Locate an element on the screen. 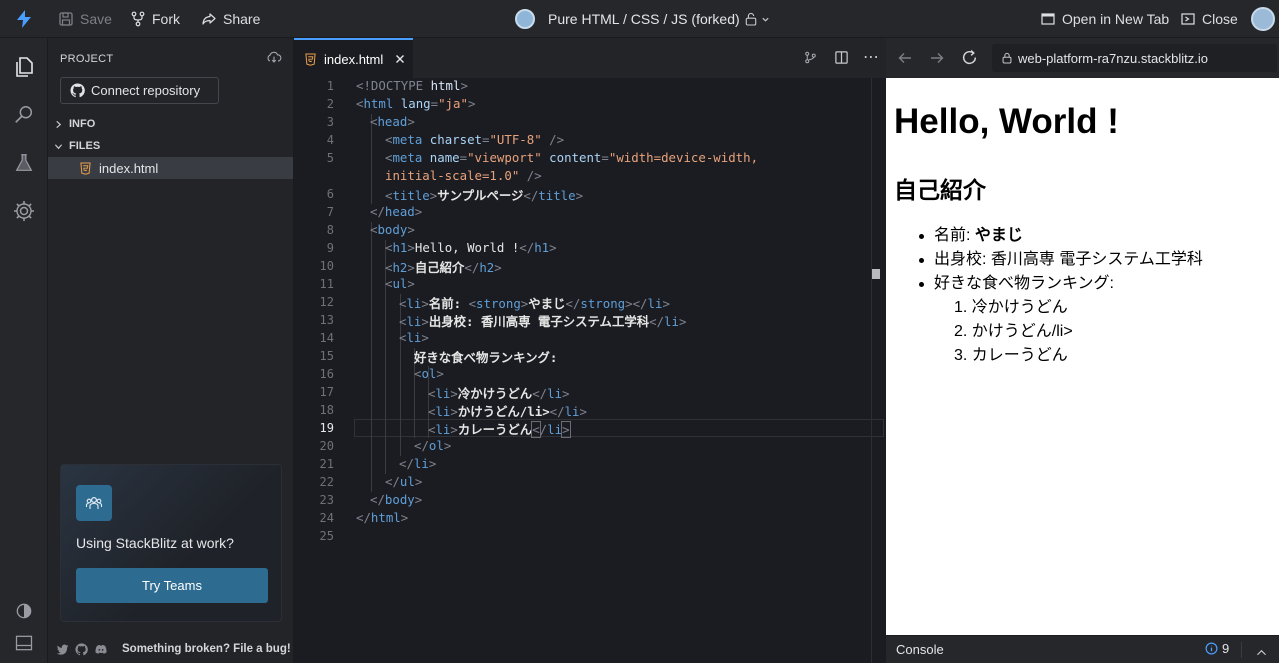 The height and width of the screenshot is (663, 1279). report-bug-link: Something broken? File a bug! is located at coordinates (206, 649).